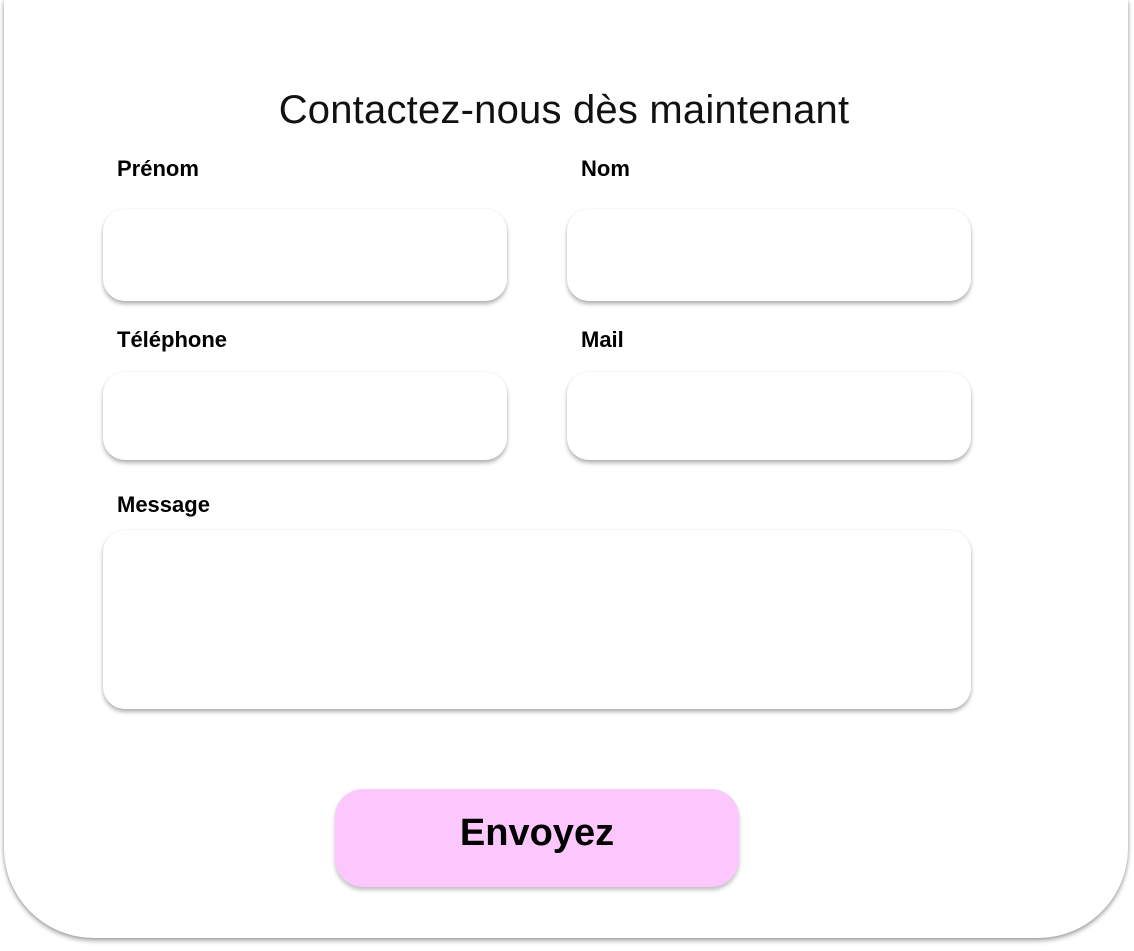 This screenshot has height=951, width=1134. I want to click on last-name-label: Nom, so click(605, 168).